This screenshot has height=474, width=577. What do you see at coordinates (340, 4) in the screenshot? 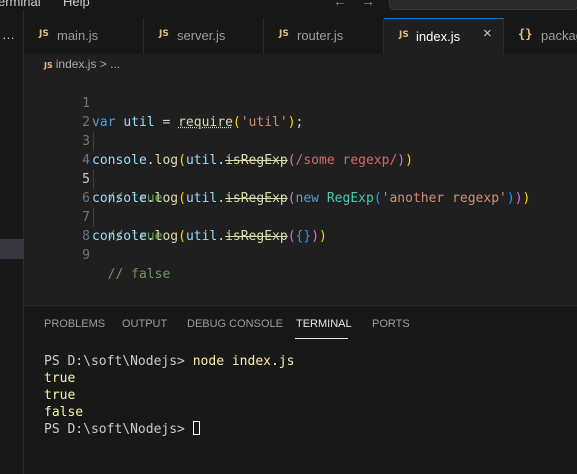
I see `back-arrow-icon: ←` at bounding box center [340, 4].